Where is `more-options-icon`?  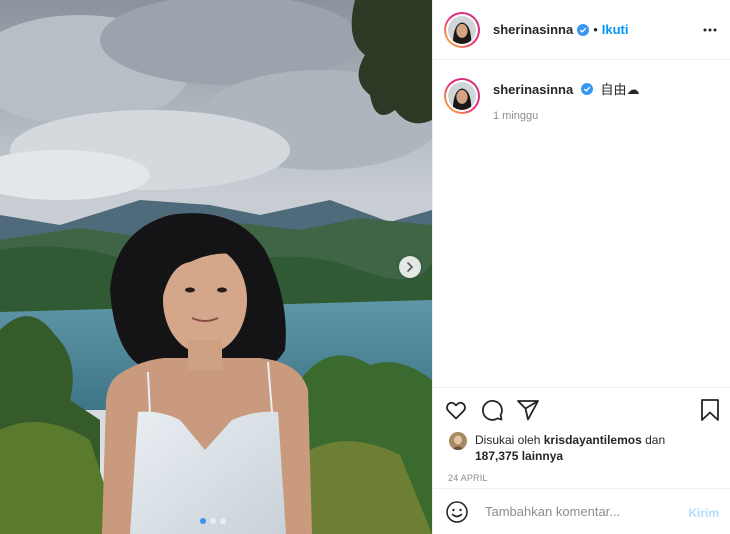
more-options-icon is located at coordinates (710, 30).